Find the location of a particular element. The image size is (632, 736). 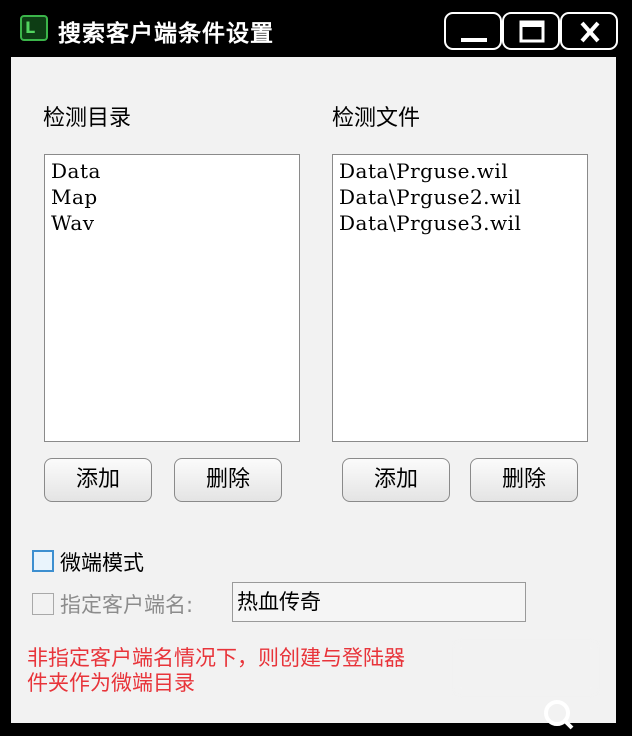

blurred-region is located at coordinates (526, 668).